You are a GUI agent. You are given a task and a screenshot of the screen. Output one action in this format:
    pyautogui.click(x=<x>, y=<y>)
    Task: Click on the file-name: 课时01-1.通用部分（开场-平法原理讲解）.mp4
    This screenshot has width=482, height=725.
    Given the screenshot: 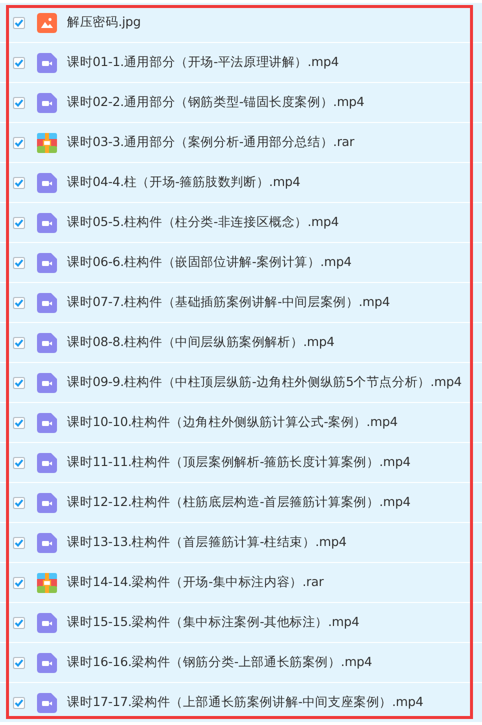 What is the action you would take?
    pyautogui.click(x=203, y=62)
    